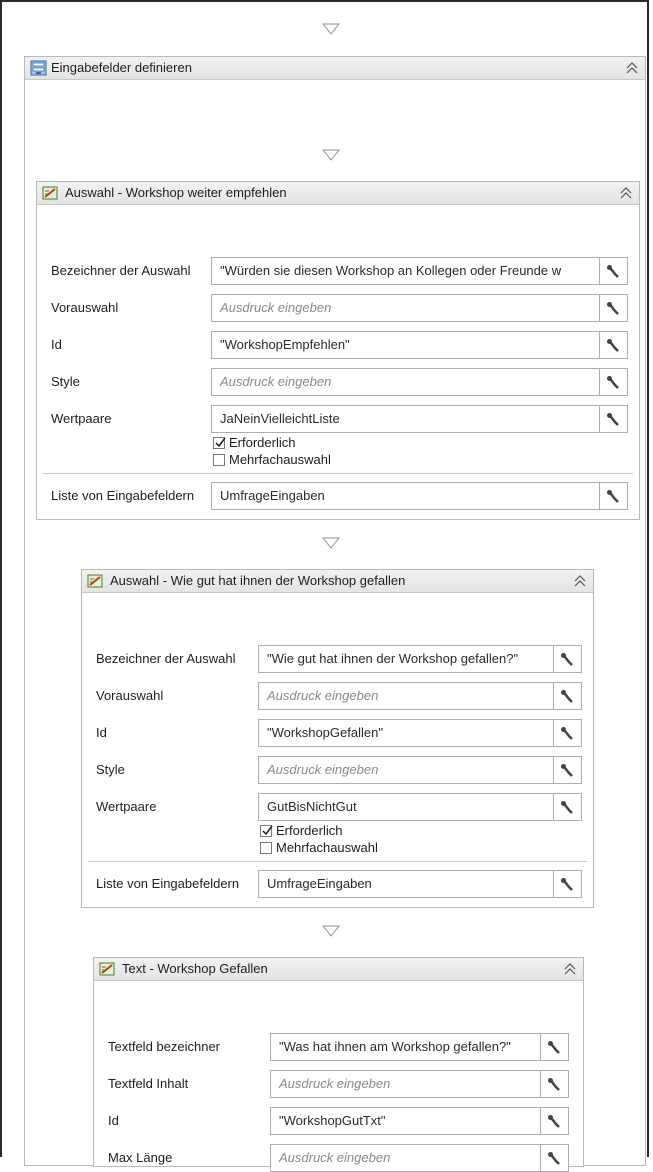 Image resolution: width=653 pixels, height=1172 pixels. Describe the element at coordinates (176, 192) in the screenshot. I see `choice-activity-title: Auswahl - Workshop weiter empfehlen` at that location.